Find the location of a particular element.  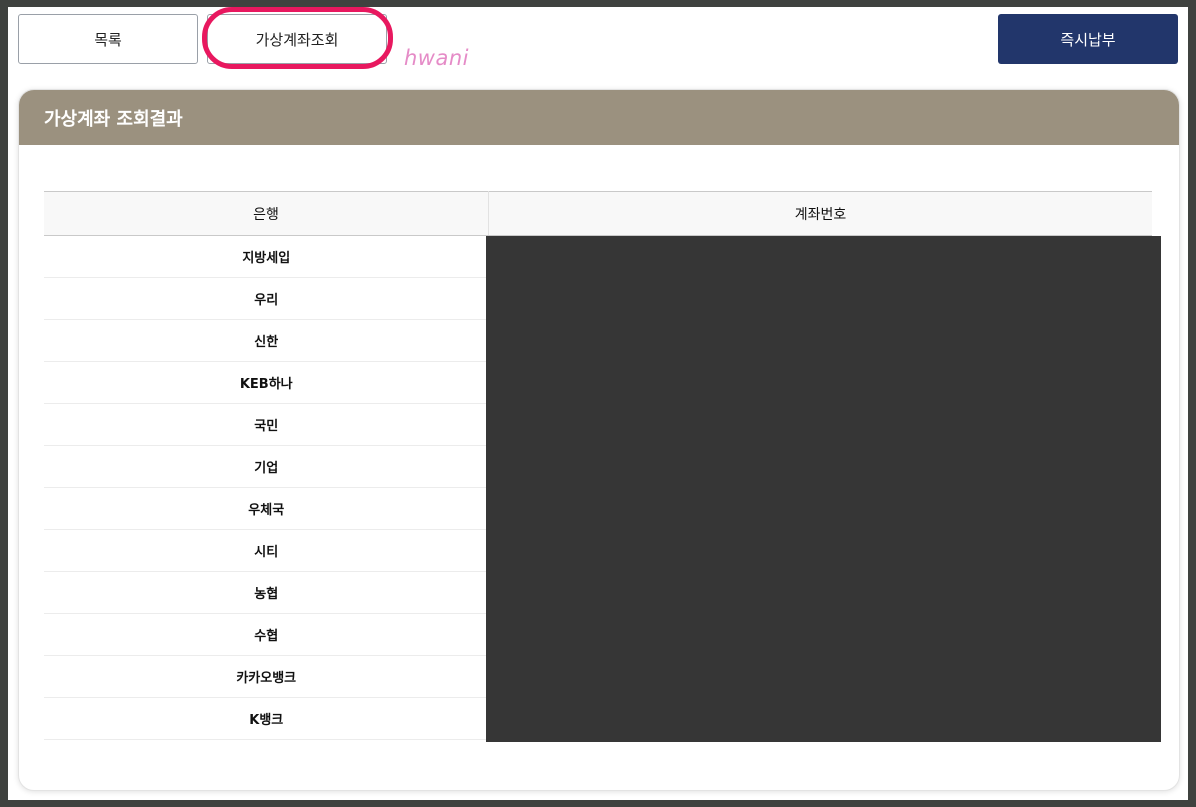

pay-now-label: 즉시납부 is located at coordinates (1088, 39).